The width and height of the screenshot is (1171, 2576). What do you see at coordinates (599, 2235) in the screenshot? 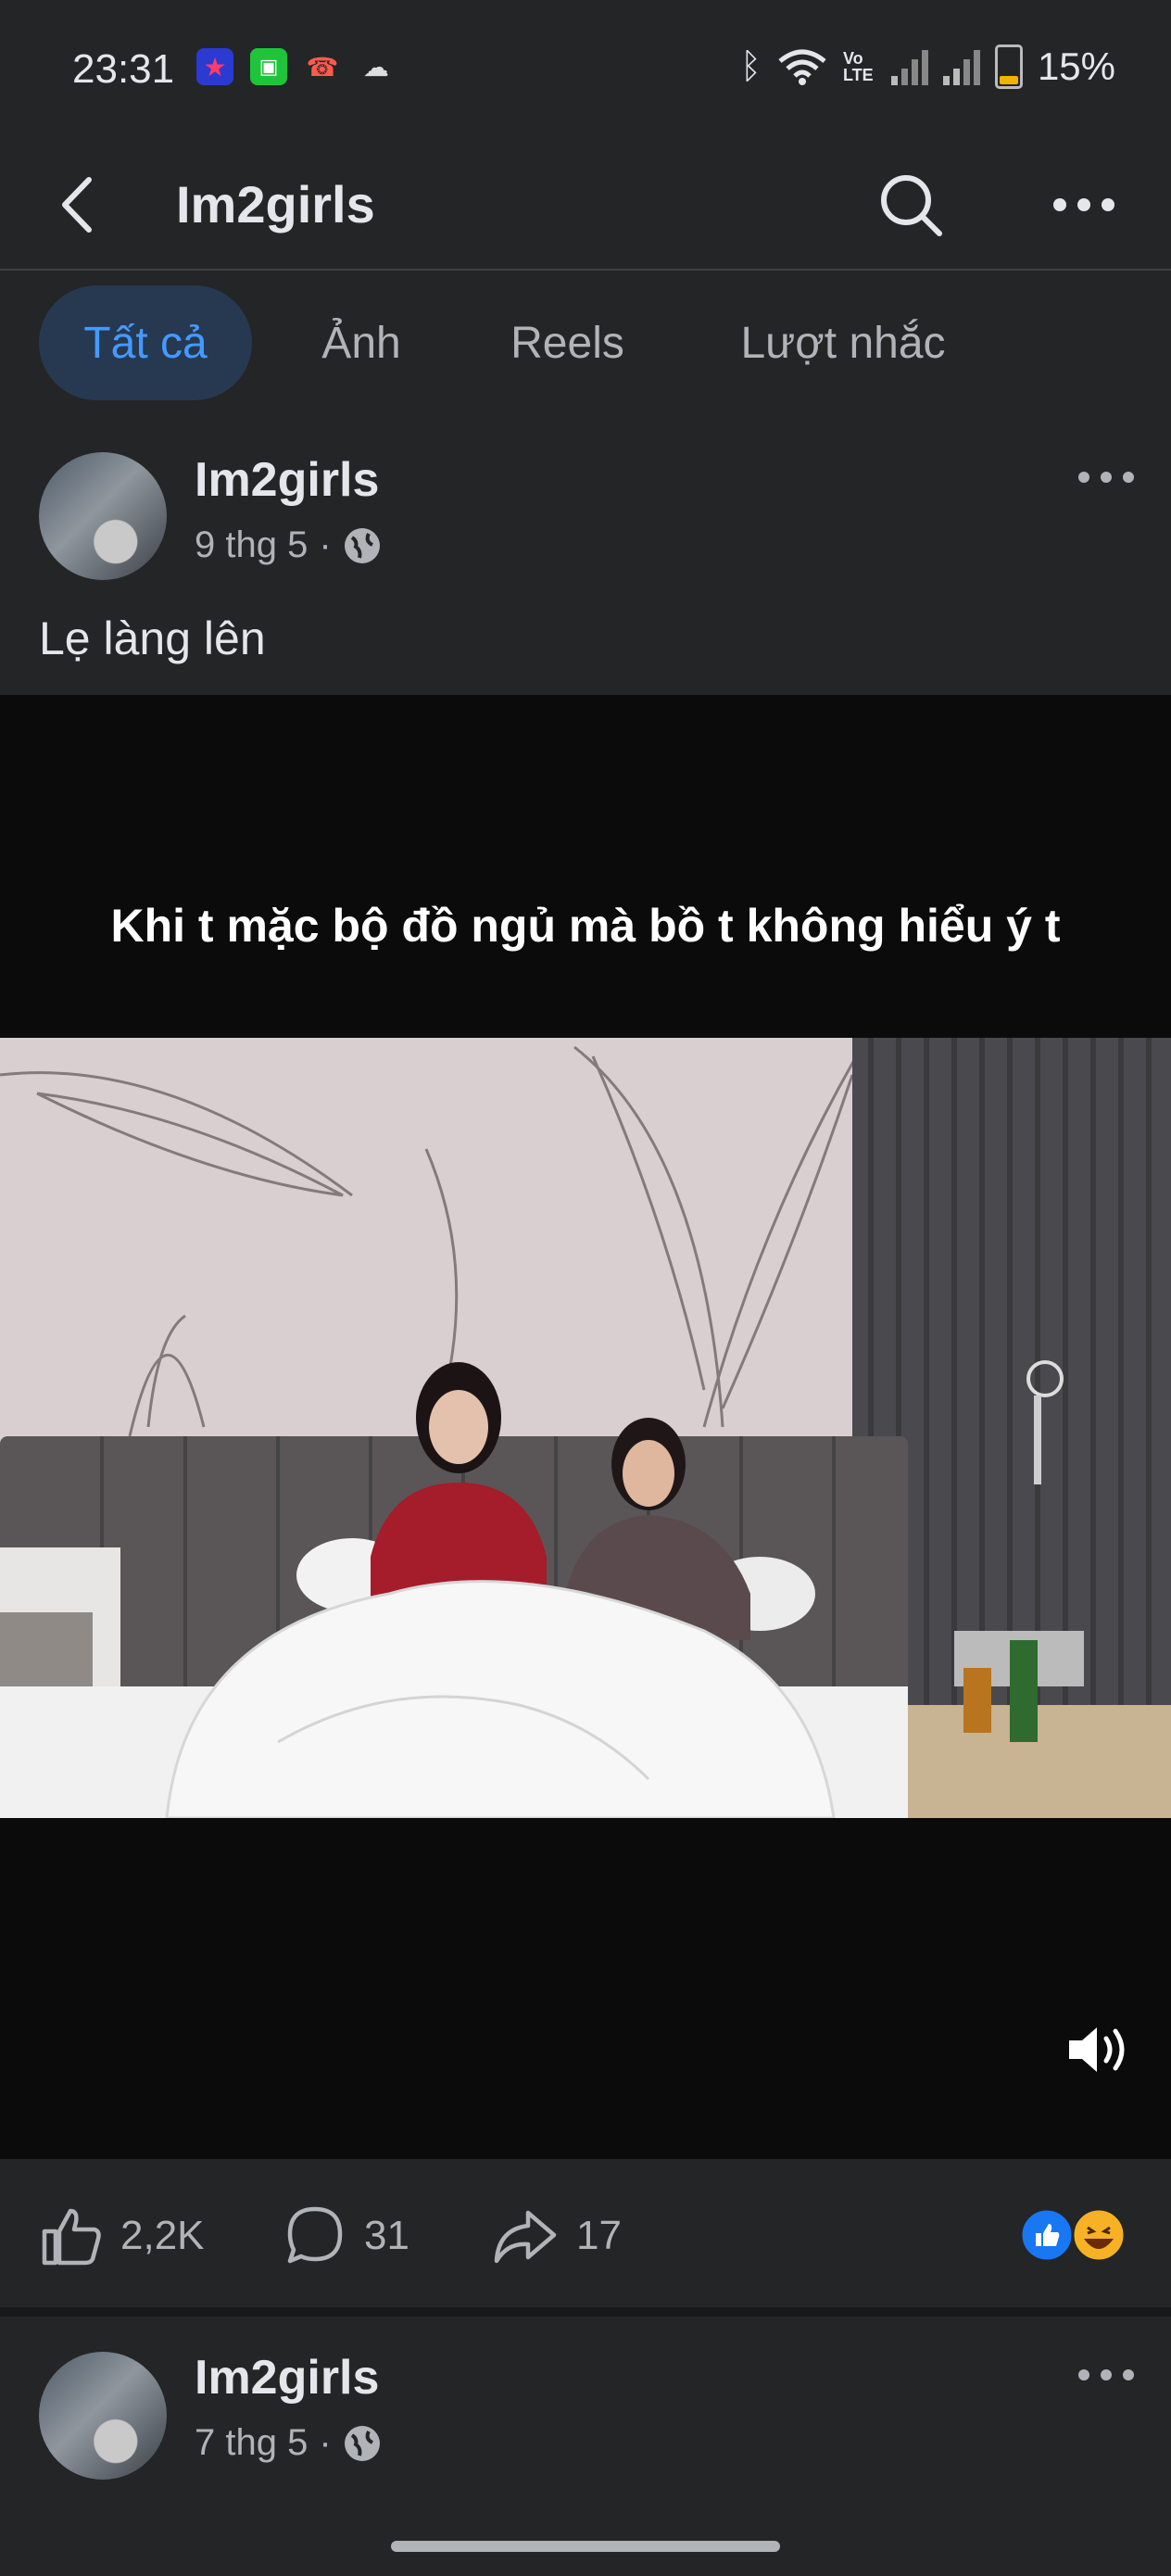
I see `share-count: 17` at bounding box center [599, 2235].